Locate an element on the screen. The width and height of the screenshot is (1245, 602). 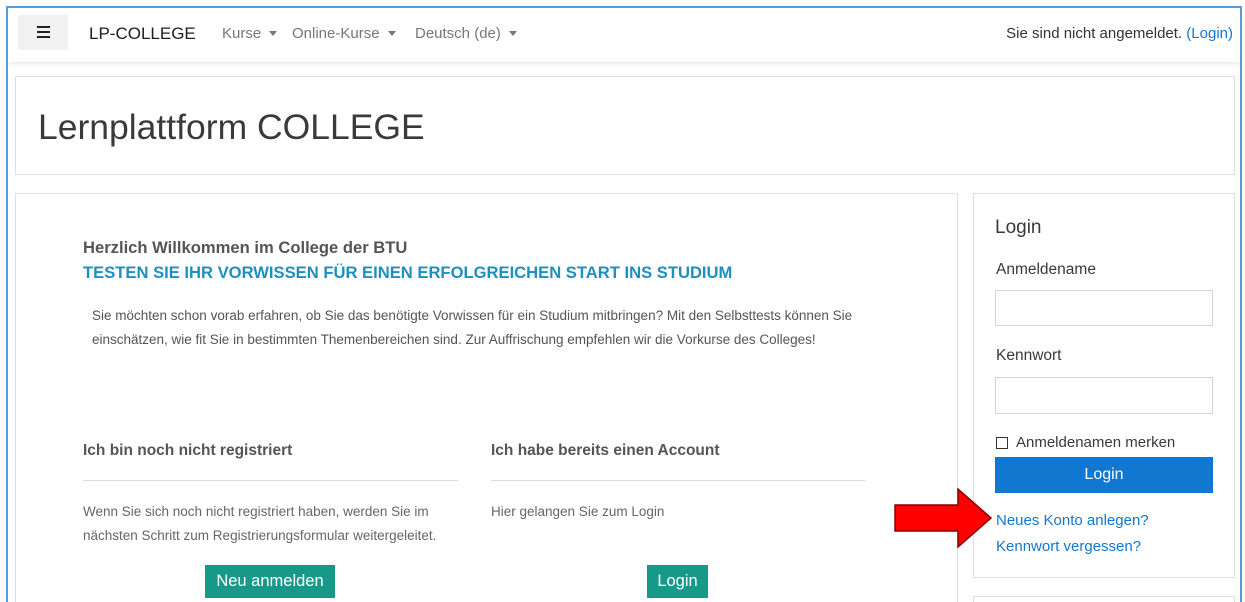
welcome-heading: Herzlich Willkommen im College der BTU is located at coordinates (245, 247).